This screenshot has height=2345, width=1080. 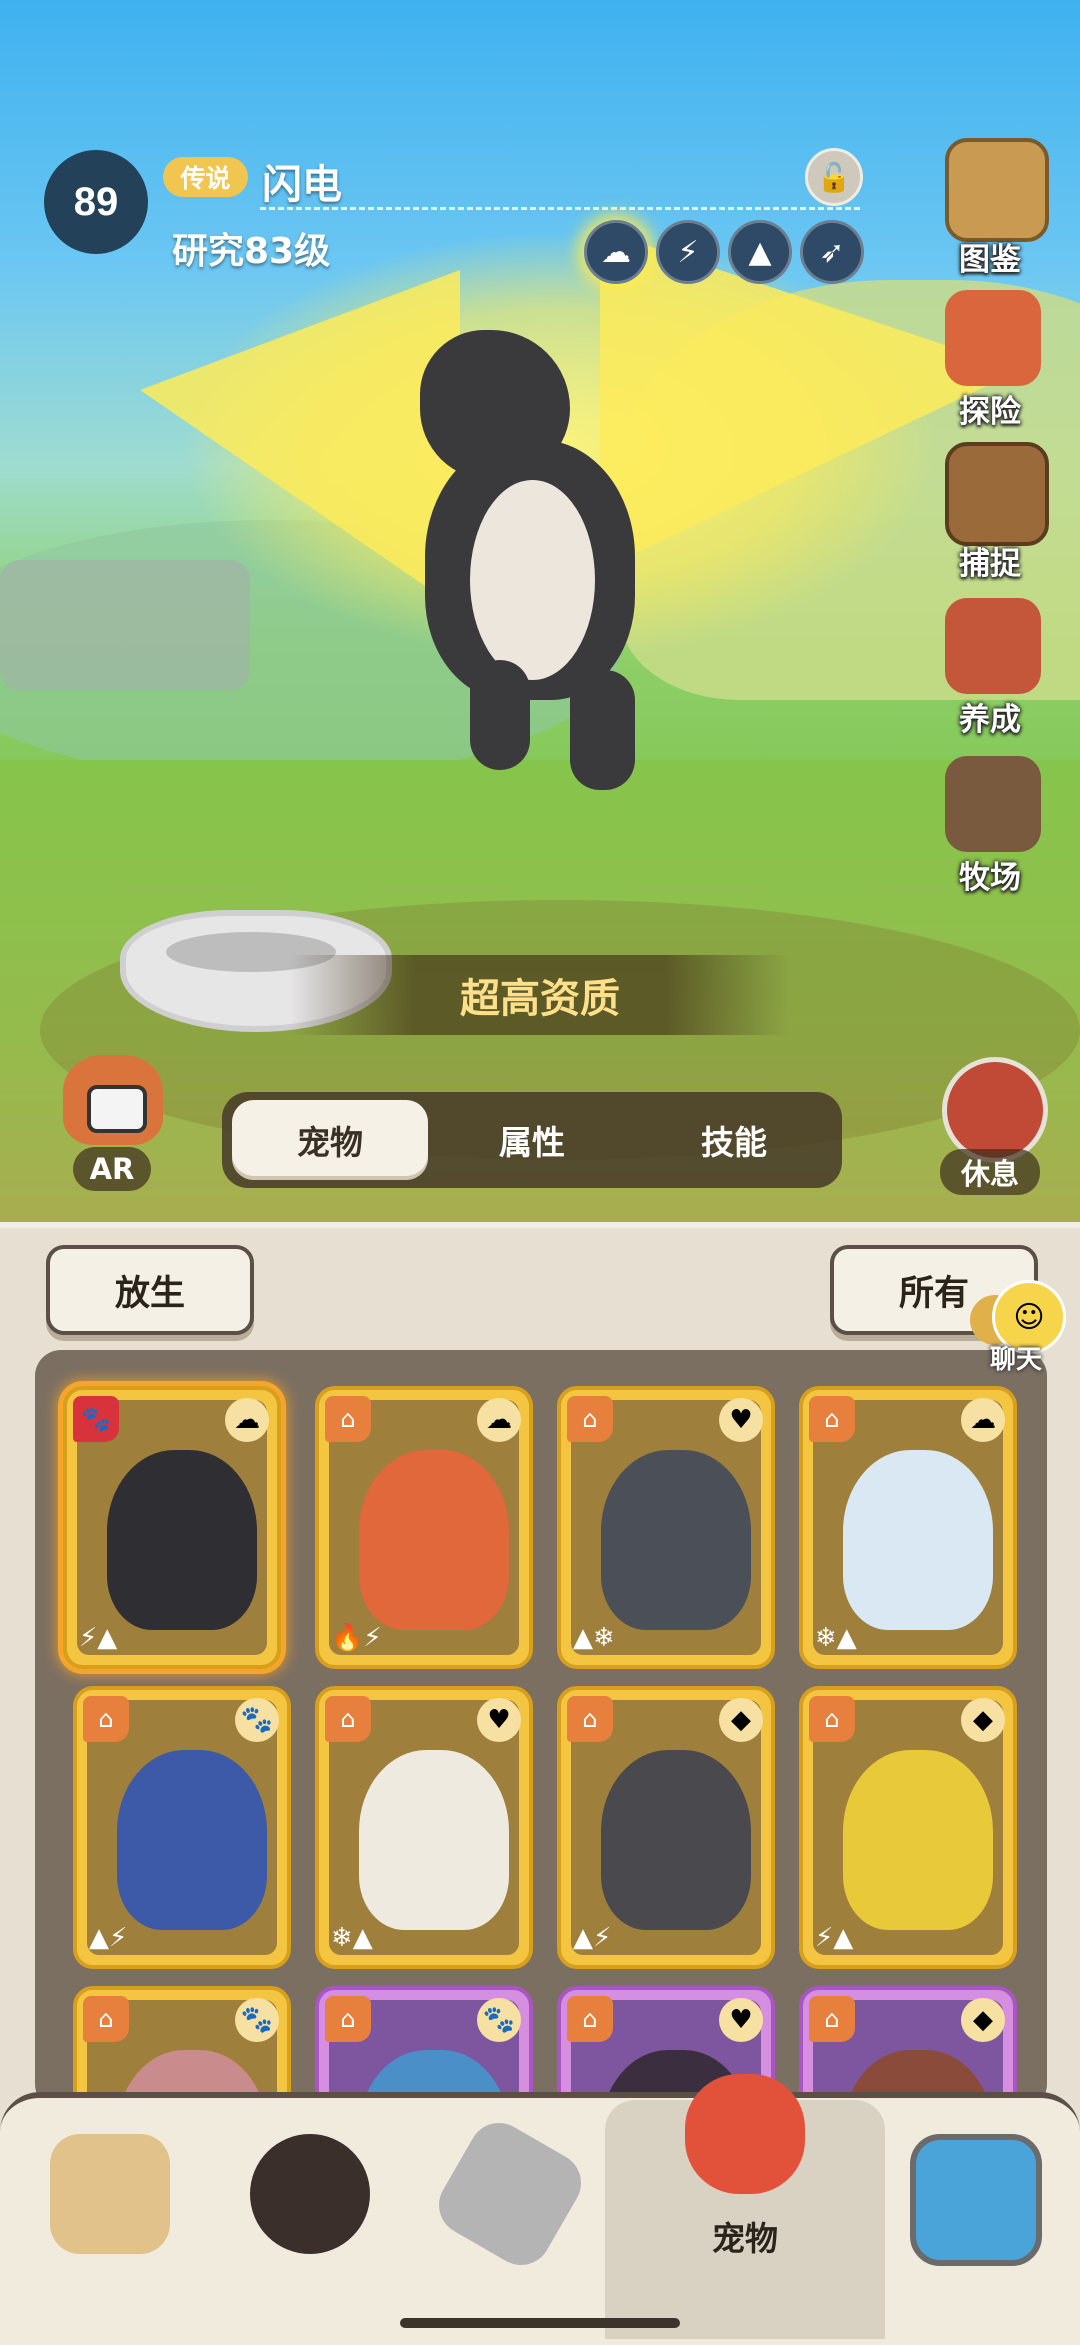 I want to click on nav-label: 捕捉, so click(x=990, y=564).